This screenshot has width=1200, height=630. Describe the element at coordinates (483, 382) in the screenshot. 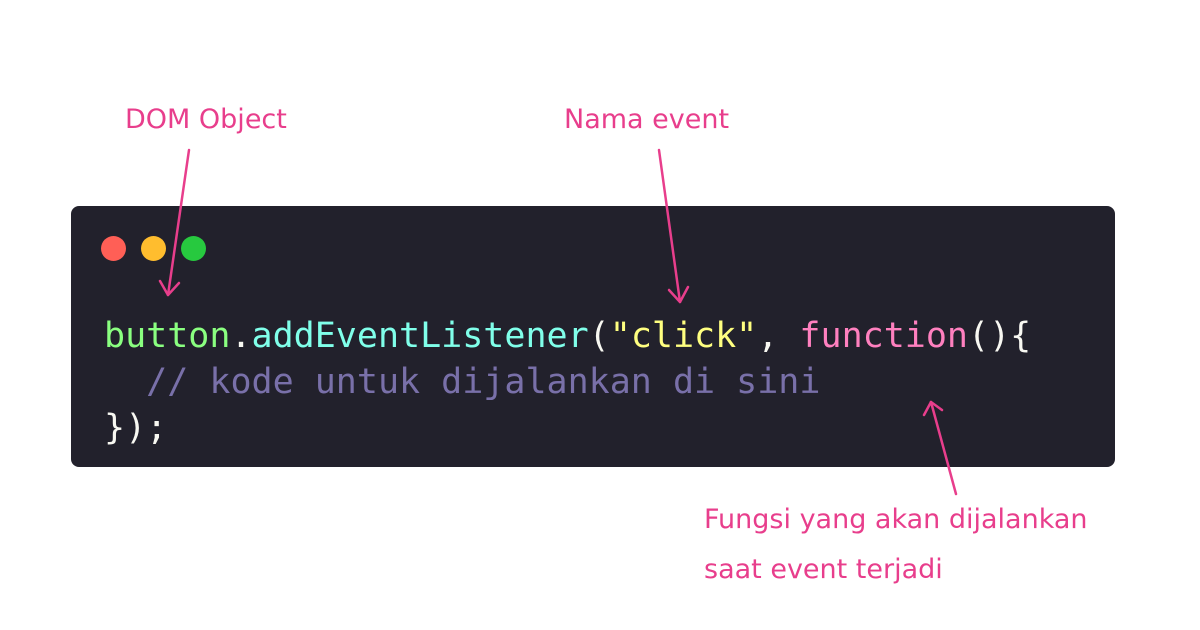

I see `code-comment: // kode untuk dijalankan di sini` at that location.